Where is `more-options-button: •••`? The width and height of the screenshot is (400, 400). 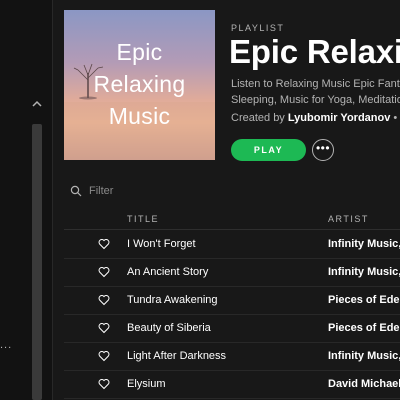
more-options-button: ••• is located at coordinates (323, 150).